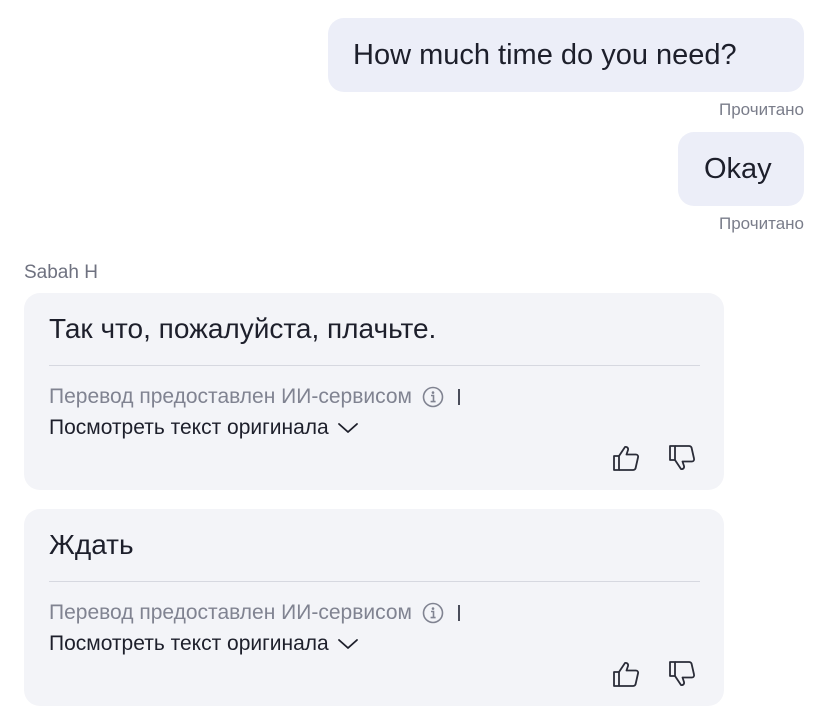 The height and width of the screenshot is (724, 828). I want to click on outgoing-message-1: How much time do you need?, so click(566, 55).